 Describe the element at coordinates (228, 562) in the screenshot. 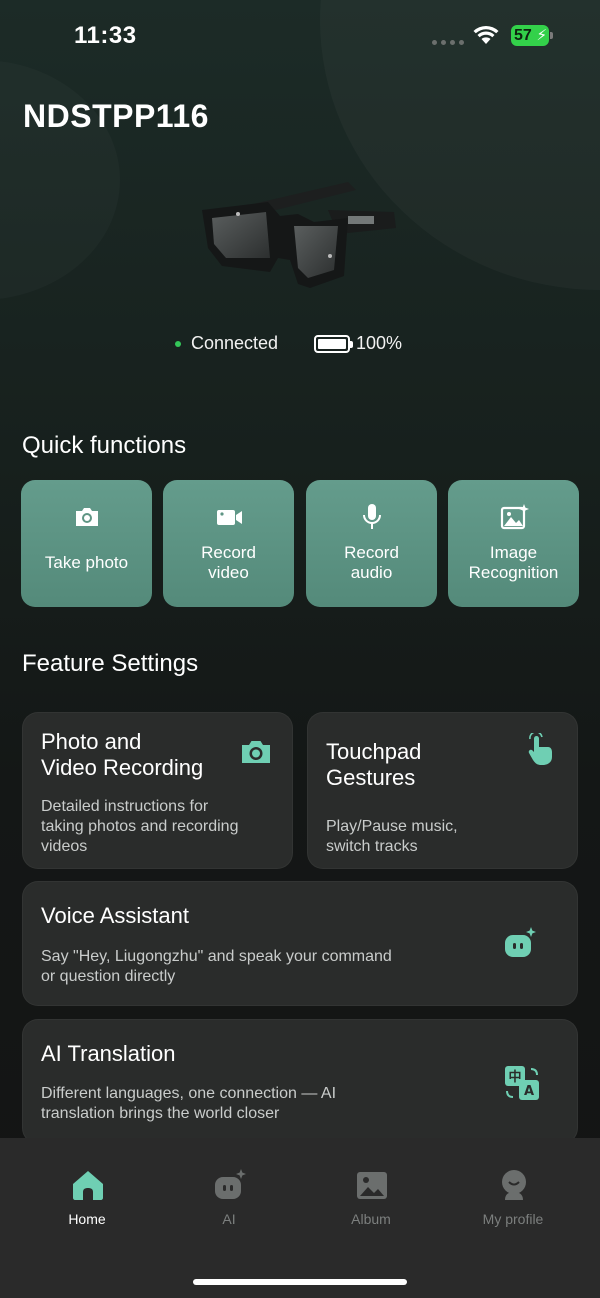

I see `record-video-label: Record video` at that location.